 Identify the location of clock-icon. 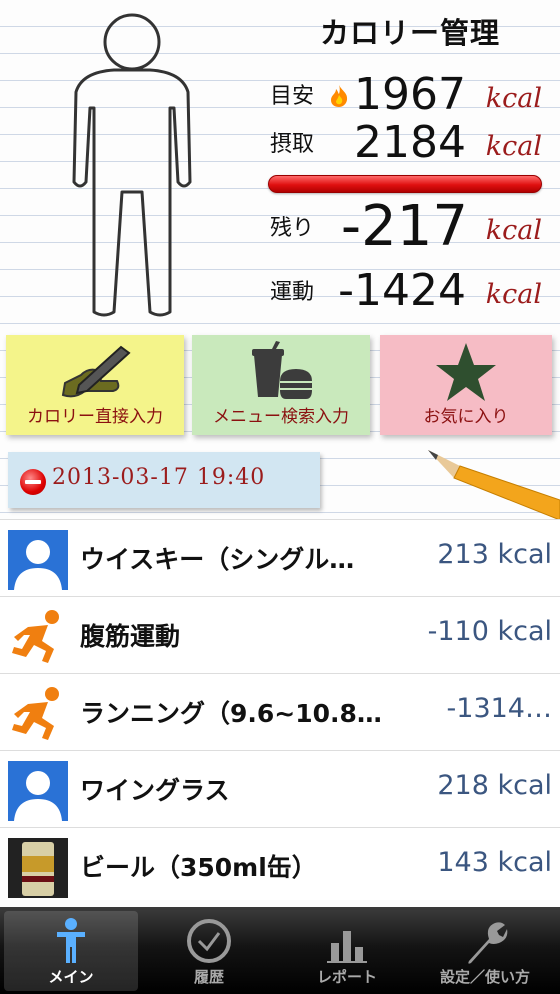
(209, 941).